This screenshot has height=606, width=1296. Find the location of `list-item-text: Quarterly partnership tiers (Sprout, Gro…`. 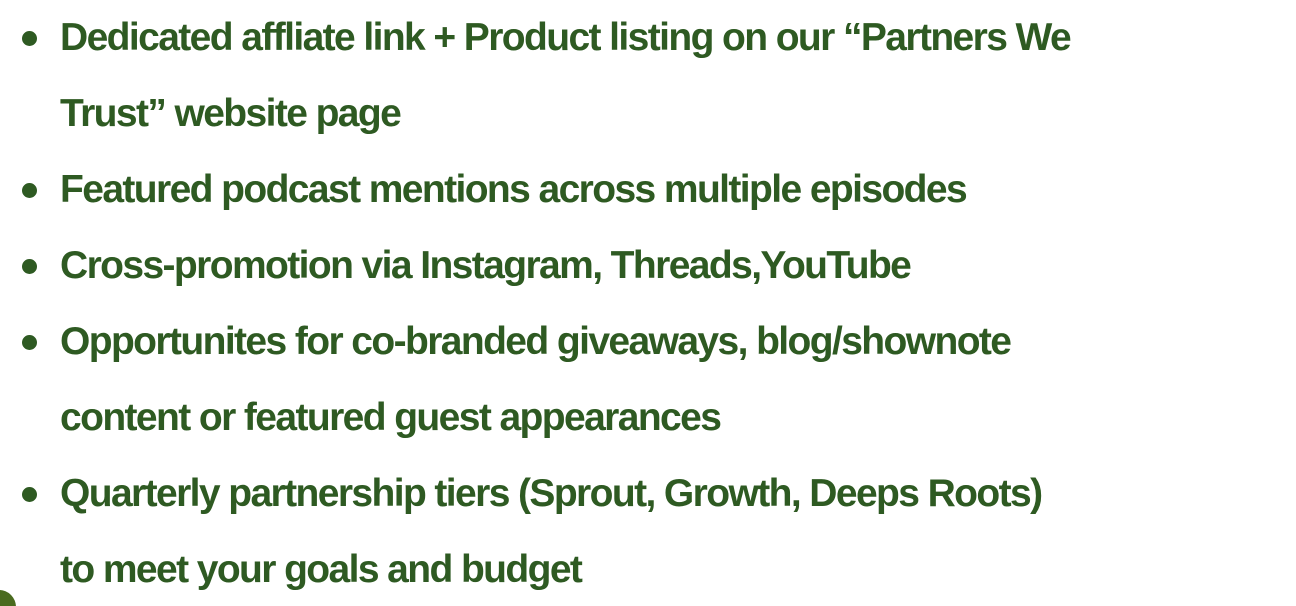

list-item-text: Quarterly partnership tiers (Sprout, Gro… is located at coordinates (551, 531).